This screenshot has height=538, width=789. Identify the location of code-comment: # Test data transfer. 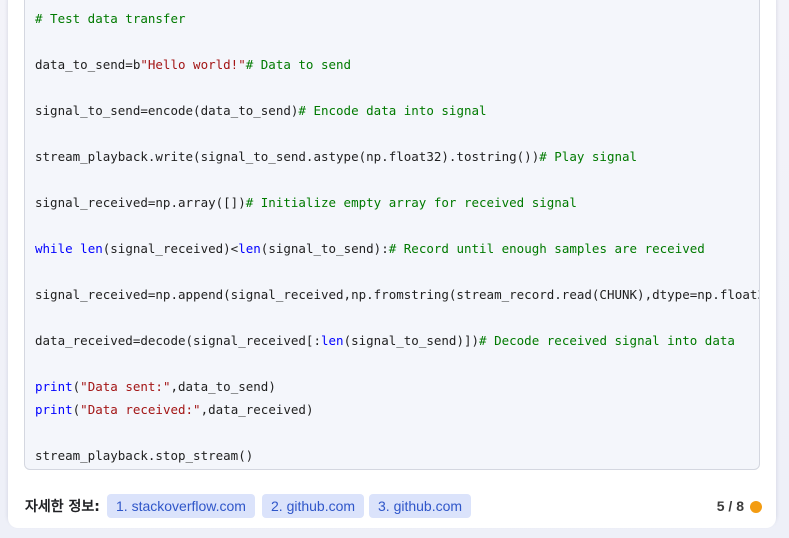
(110, 18).